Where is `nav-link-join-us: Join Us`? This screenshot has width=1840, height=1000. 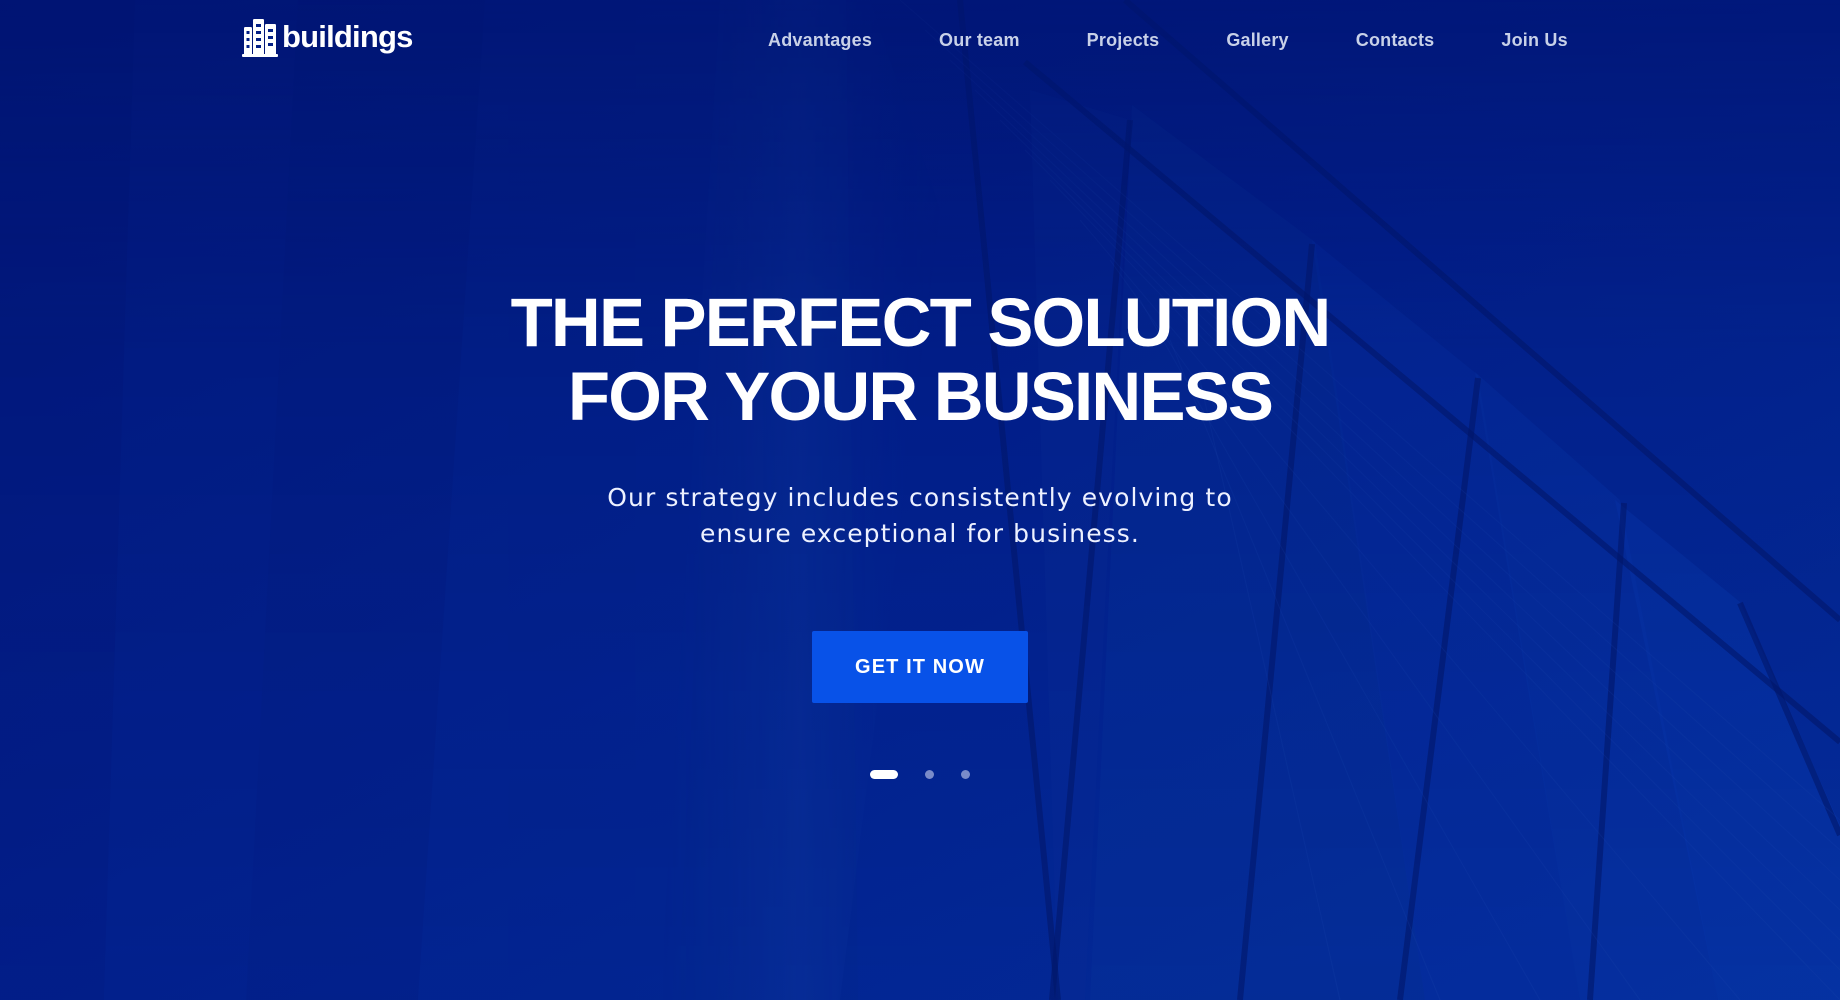
nav-link-join-us: Join Us is located at coordinates (1534, 40).